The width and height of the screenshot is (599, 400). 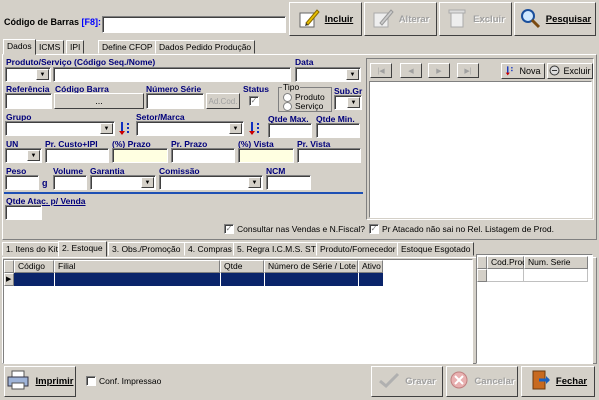 I want to click on produto-codigo-combo: ▼, so click(x=28, y=74).